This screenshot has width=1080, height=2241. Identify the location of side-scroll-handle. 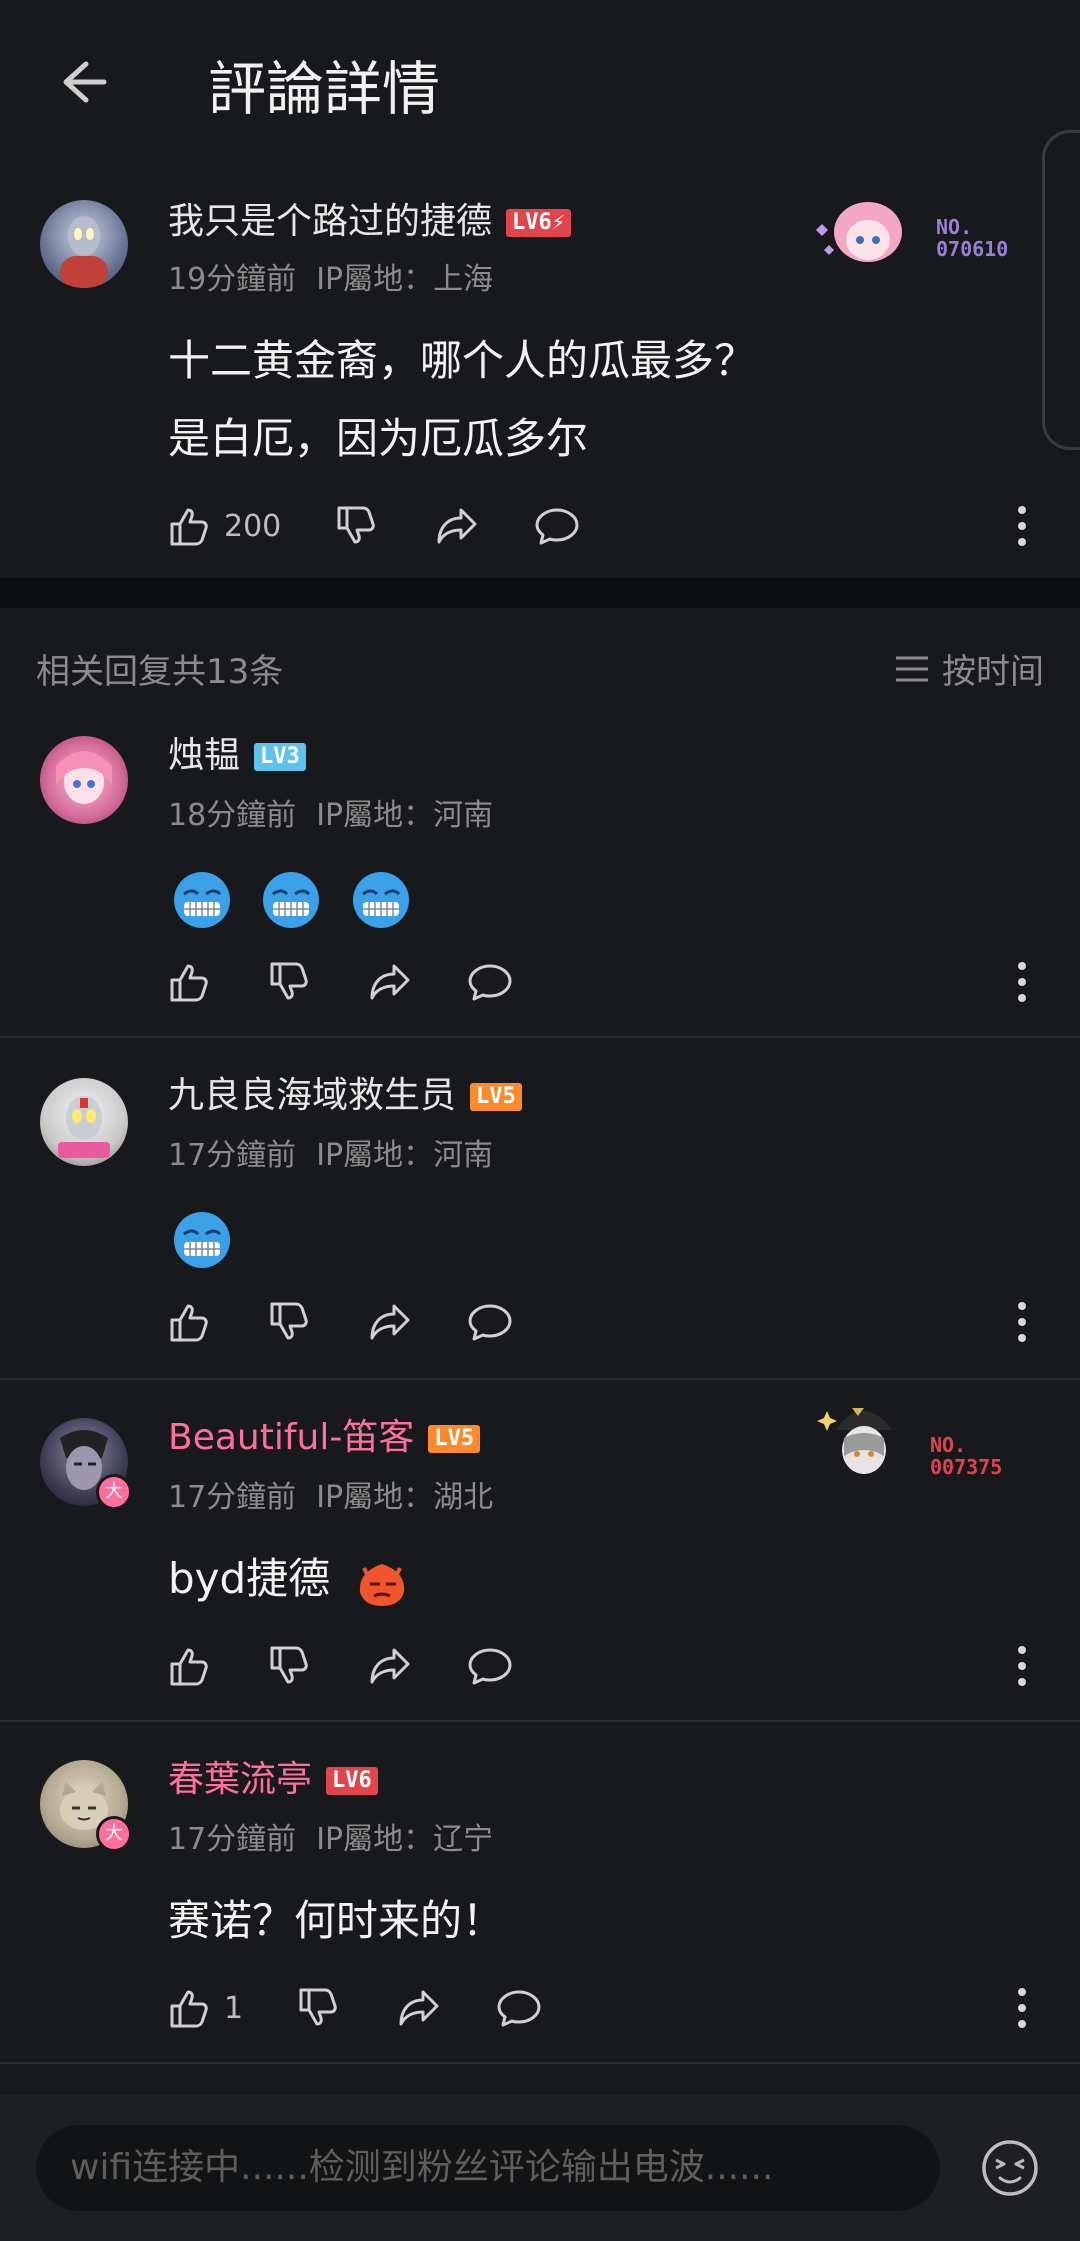
(1061, 290).